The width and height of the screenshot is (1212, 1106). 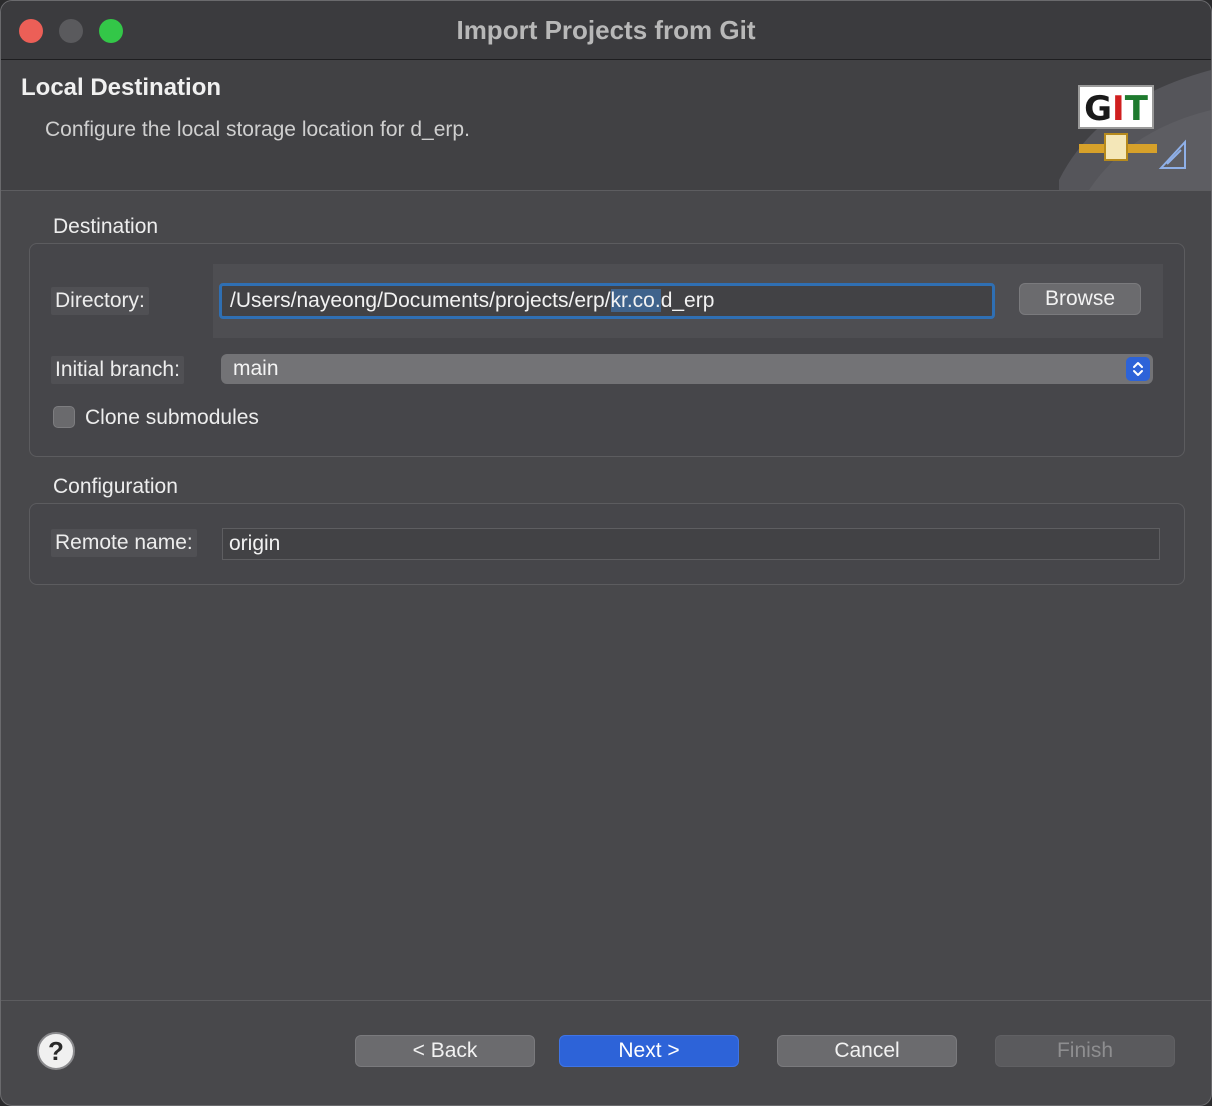 What do you see at coordinates (100, 301) in the screenshot?
I see `directory-label: Directory:` at bounding box center [100, 301].